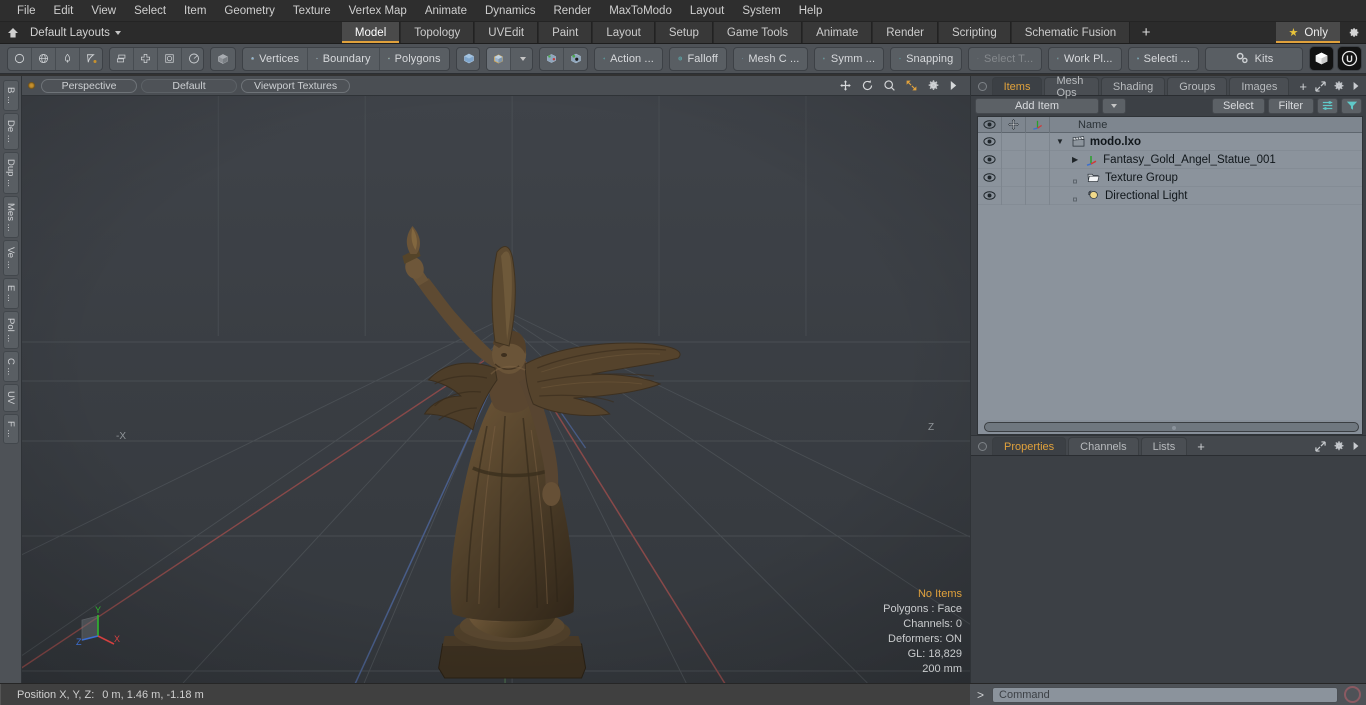  Describe the element at coordinates (953, 85) in the screenshot. I see `viewport-menu-icon` at that location.